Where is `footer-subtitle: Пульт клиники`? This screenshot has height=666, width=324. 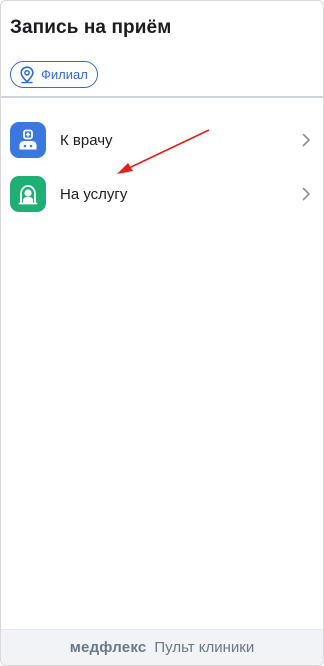 footer-subtitle: Пульт клиники is located at coordinates (204, 647).